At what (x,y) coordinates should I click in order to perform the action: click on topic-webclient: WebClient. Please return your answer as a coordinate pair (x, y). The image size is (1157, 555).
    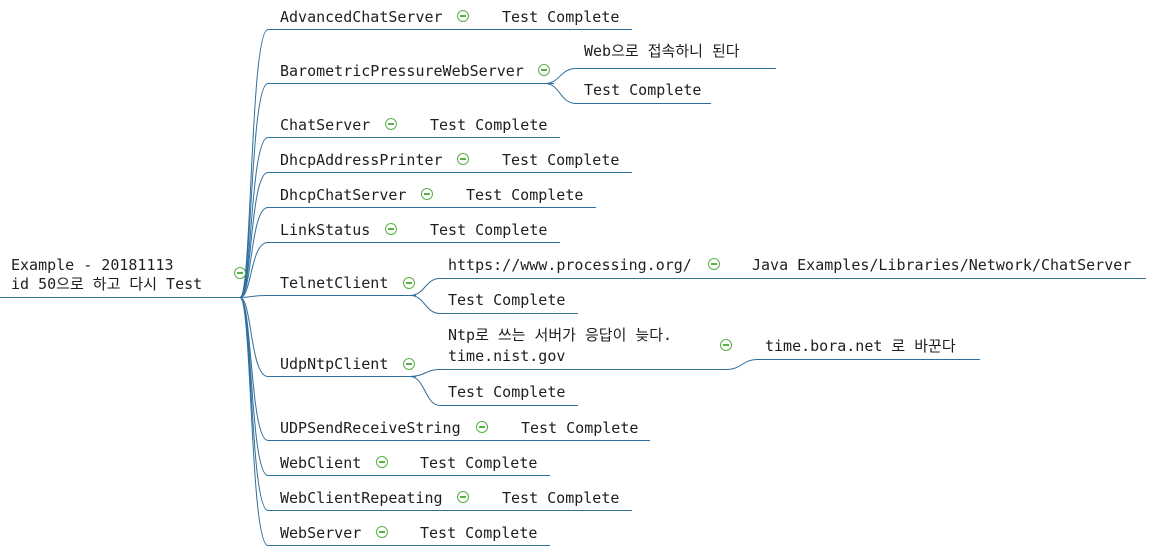
    Looking at the image, I should click on (320, 463).